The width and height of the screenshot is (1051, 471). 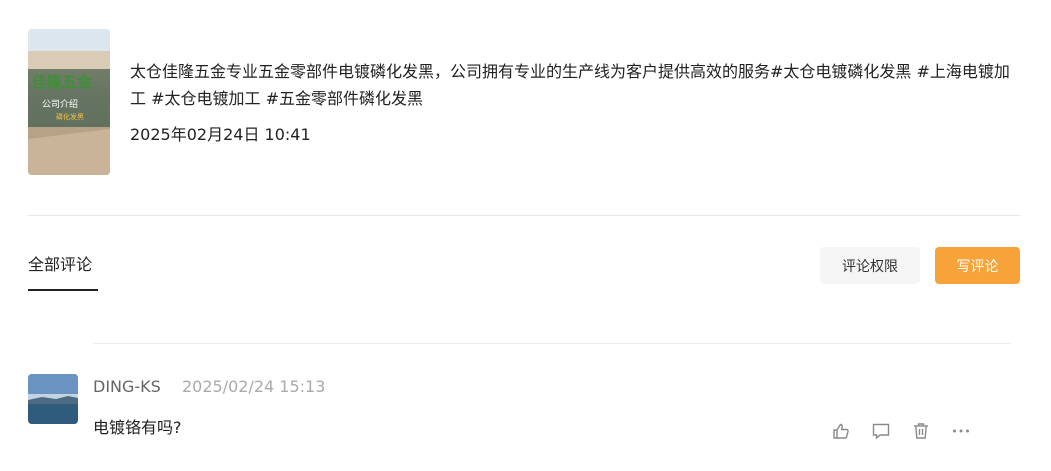 What do you see at coordinates (870, 265) in the screenshot?
I see `comment-permission-button: 评论权限` at bounding box center [870, 265].